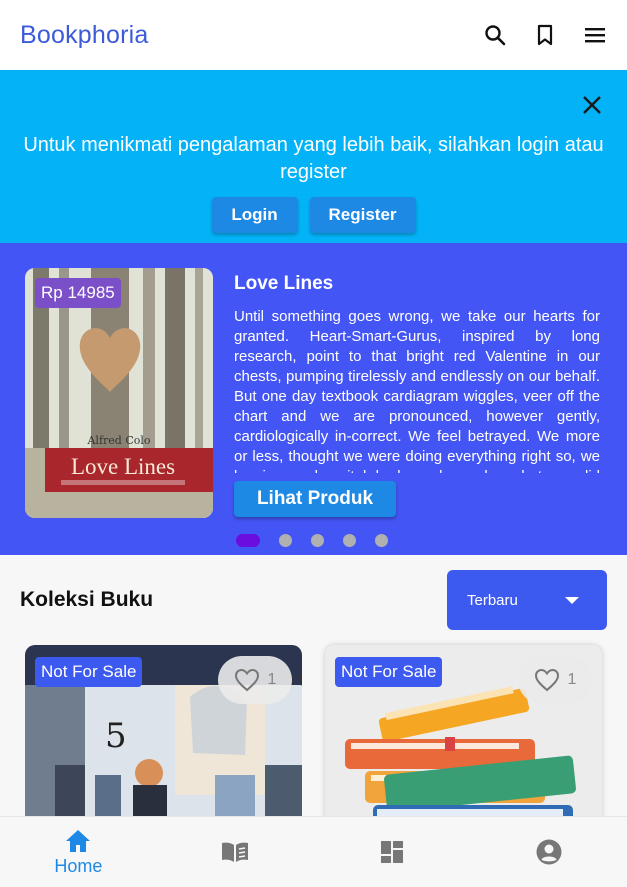 This screenshot has height=887, width=627. Describe the element at coordinates (87, 599) in the screenshot. I see `collection-title: Koleksi Buku` at that location.